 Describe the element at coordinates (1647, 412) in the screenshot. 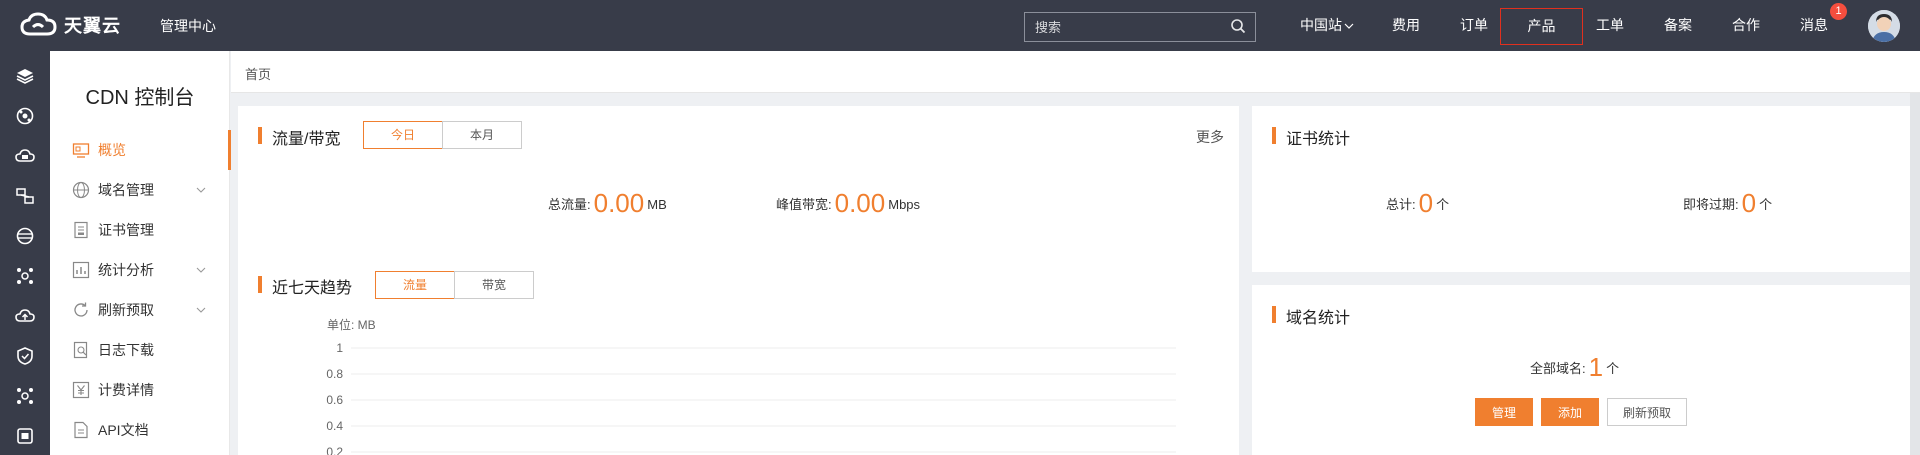

I see `refresh-prefetch-button: 刷新预取` at that location.